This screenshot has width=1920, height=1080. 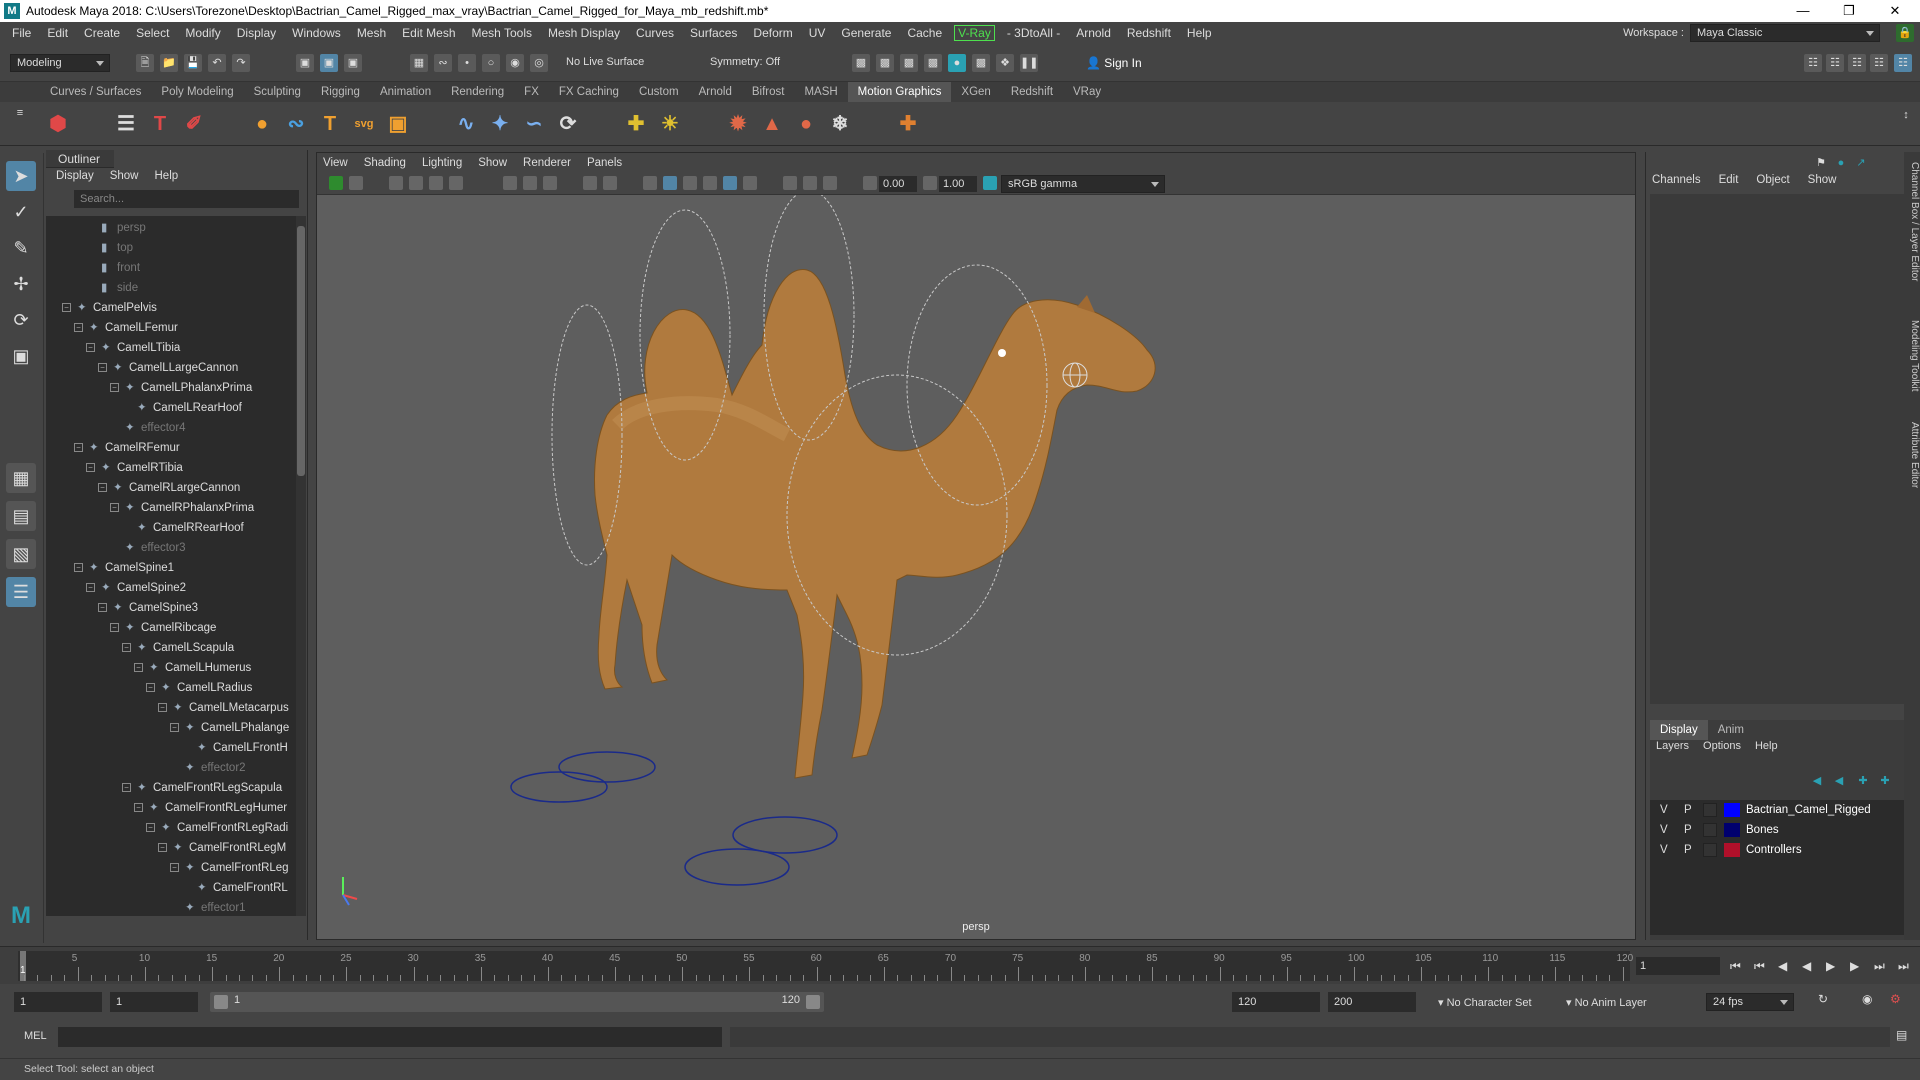 What do you see at coordinates (1849, 11) in the screenshot?
I see `maximize-icon: ❐` at bounding box center [1849, 11].